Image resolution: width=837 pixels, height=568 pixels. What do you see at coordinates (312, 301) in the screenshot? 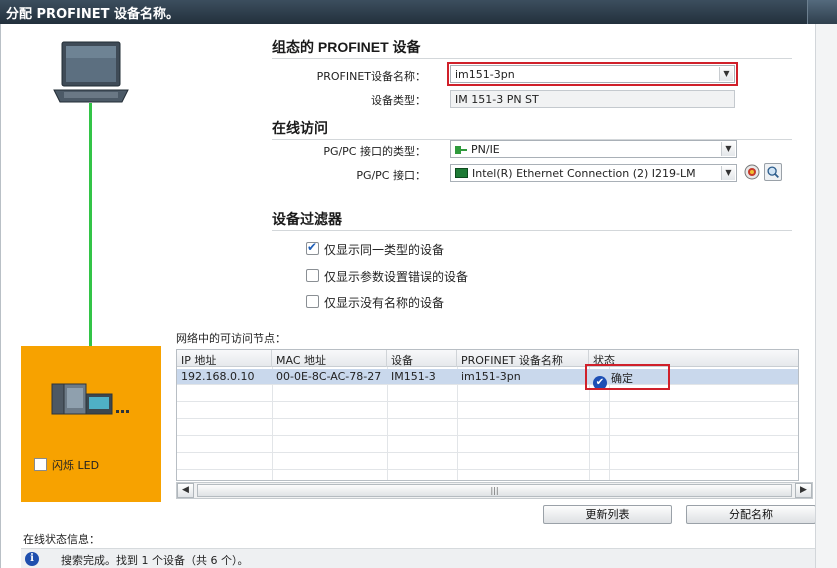
I see `filter-no-name-checkbox` at bounding box center [312, 301].